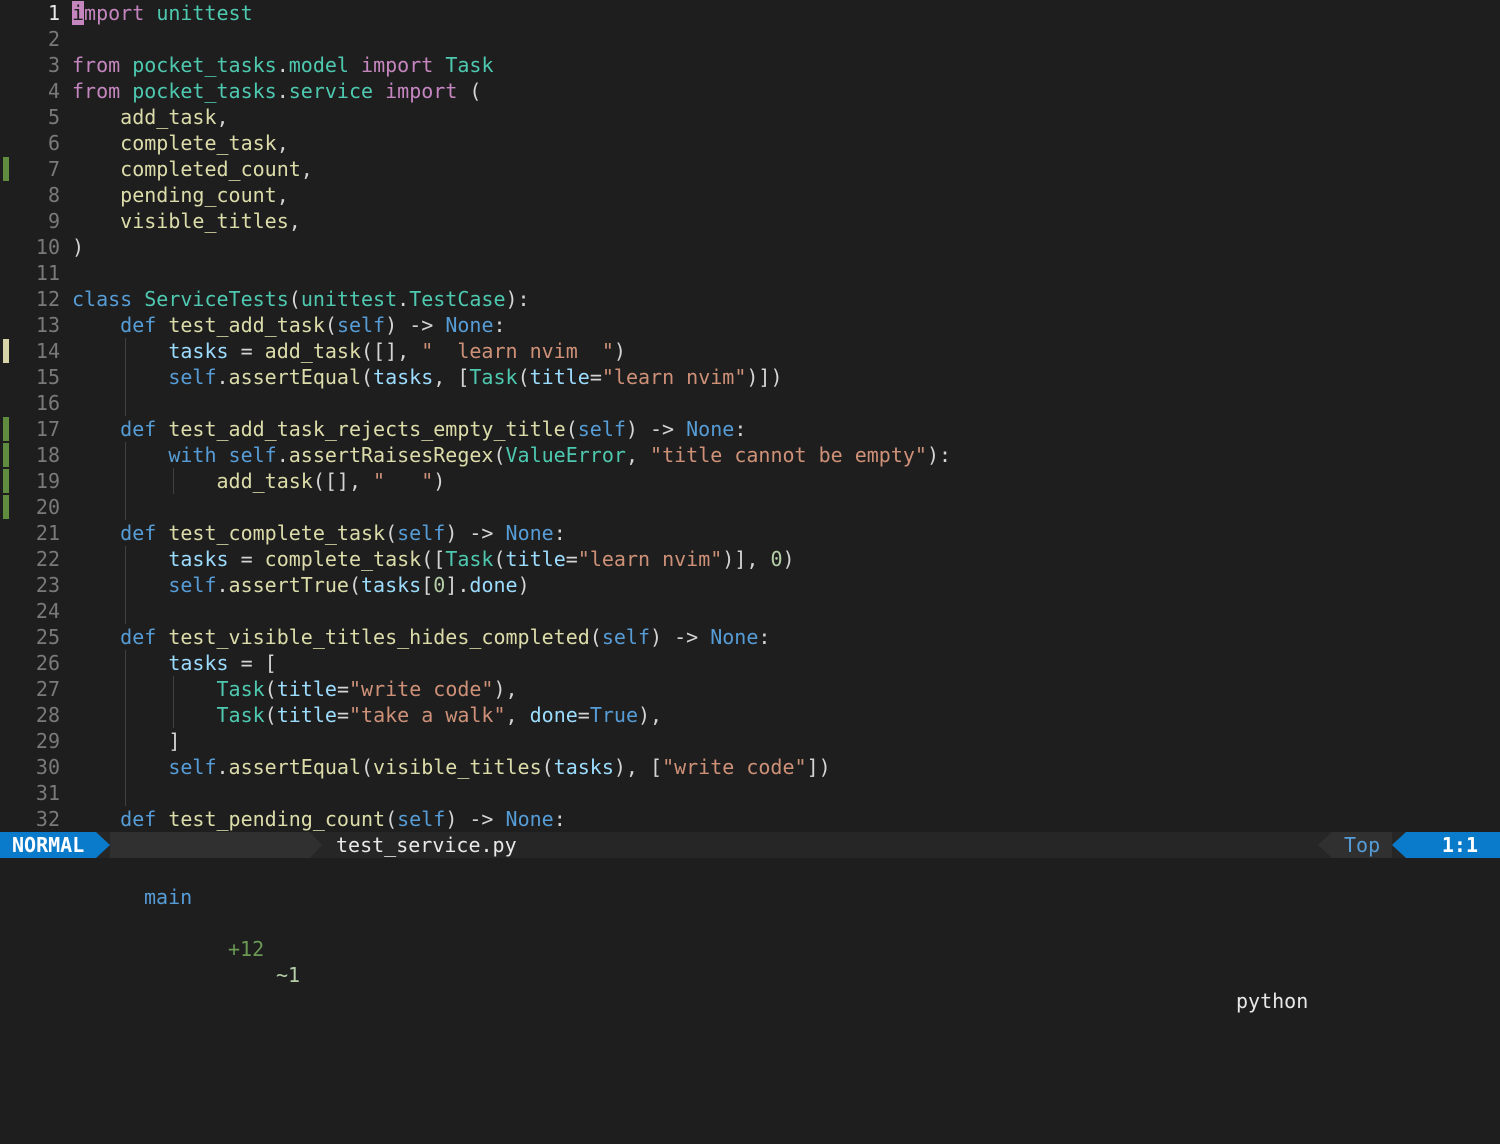 The image size is (1500, 1144). What do you see at coordinates (750, 299) in the screenshot?
I see `code-line: 12 class ServiceTests(unittest.TestCase):` at bounding box center [750, 299].